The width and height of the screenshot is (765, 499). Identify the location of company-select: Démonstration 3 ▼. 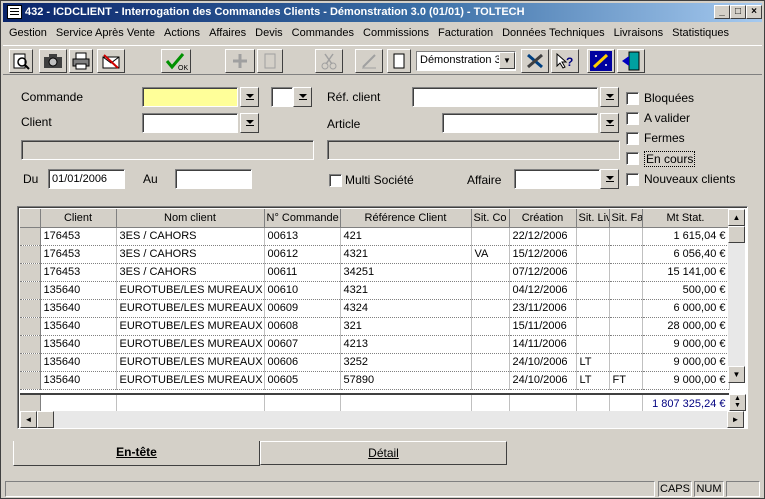
(466, 61).